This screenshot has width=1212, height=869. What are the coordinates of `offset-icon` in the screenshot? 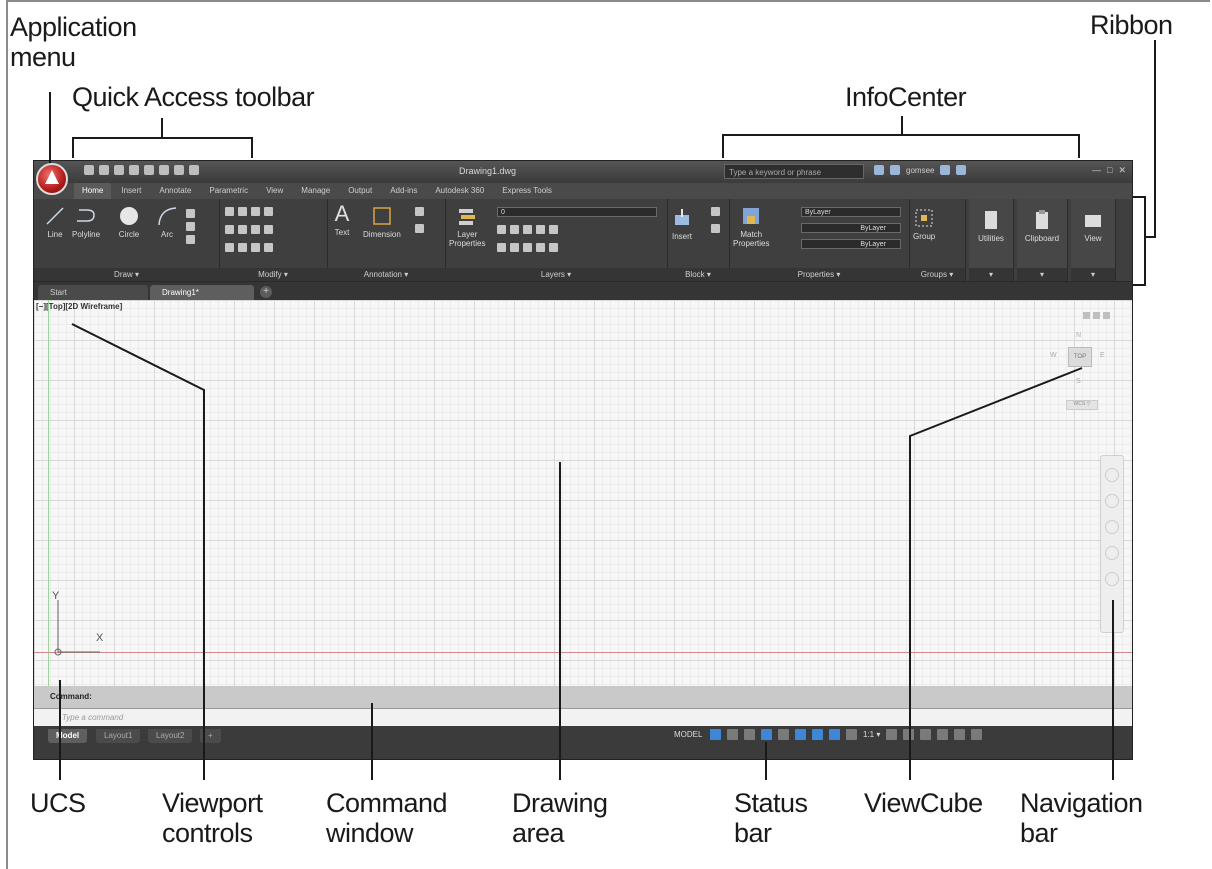 It's located at (268, 247).